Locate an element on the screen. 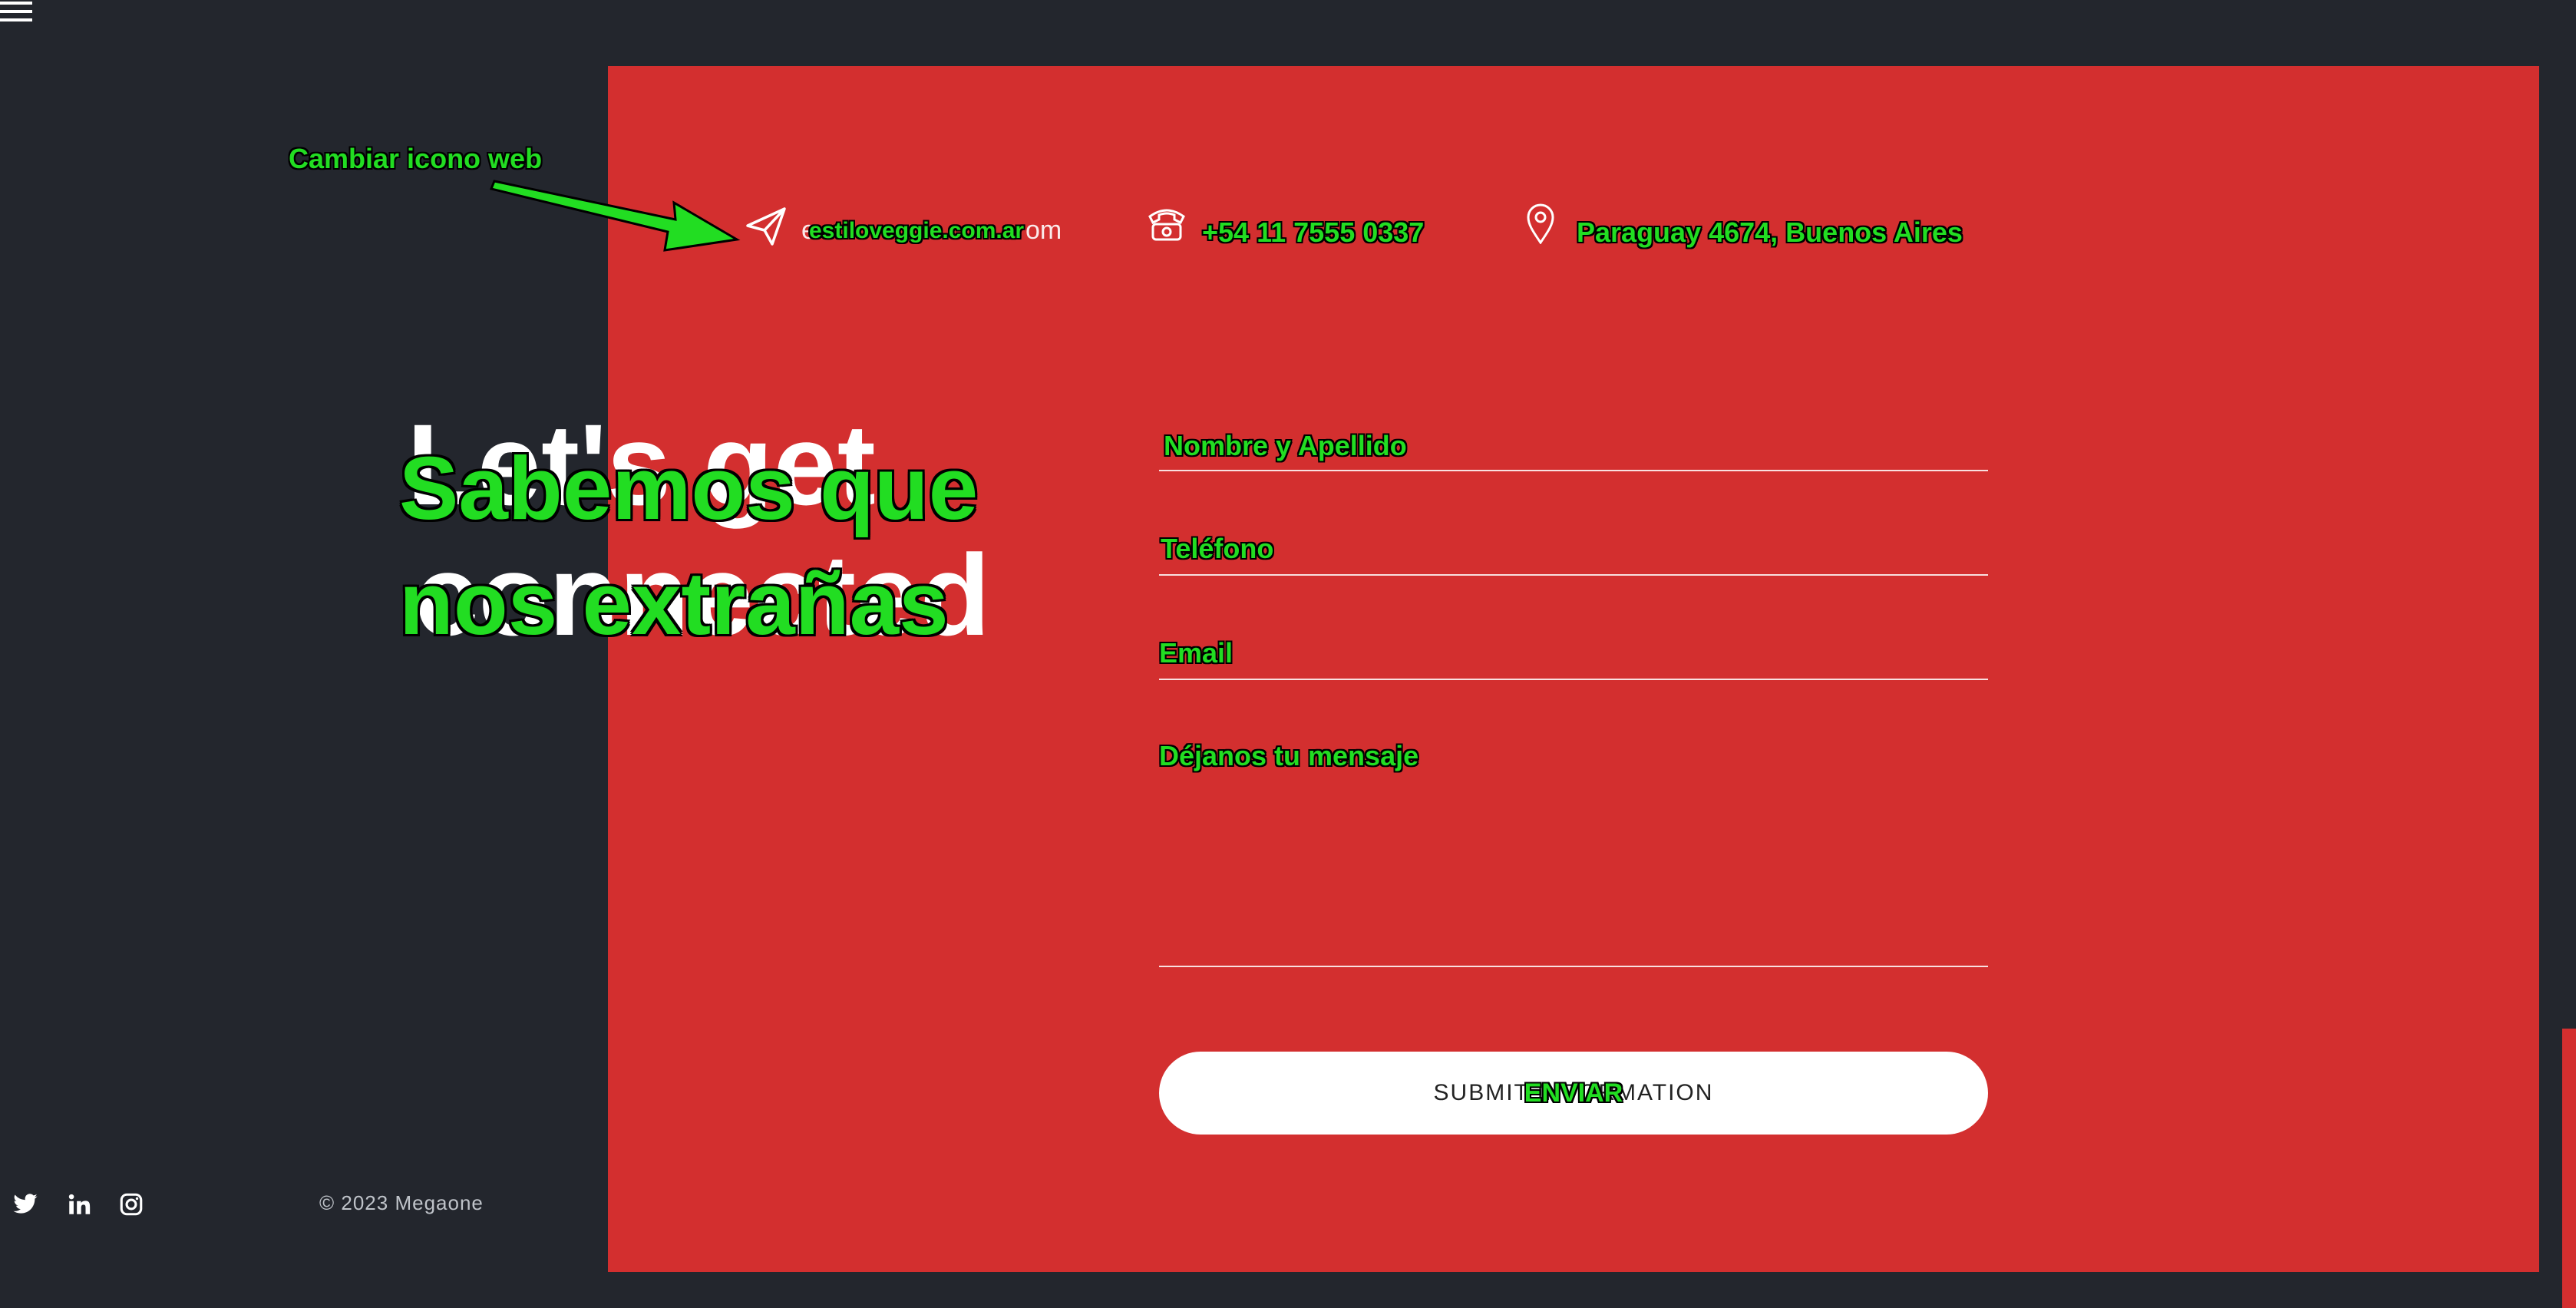 Image resolution: width=2576 pixels, height=1308 pixels. map-pin-icon is located at coordinates (1540, 223).